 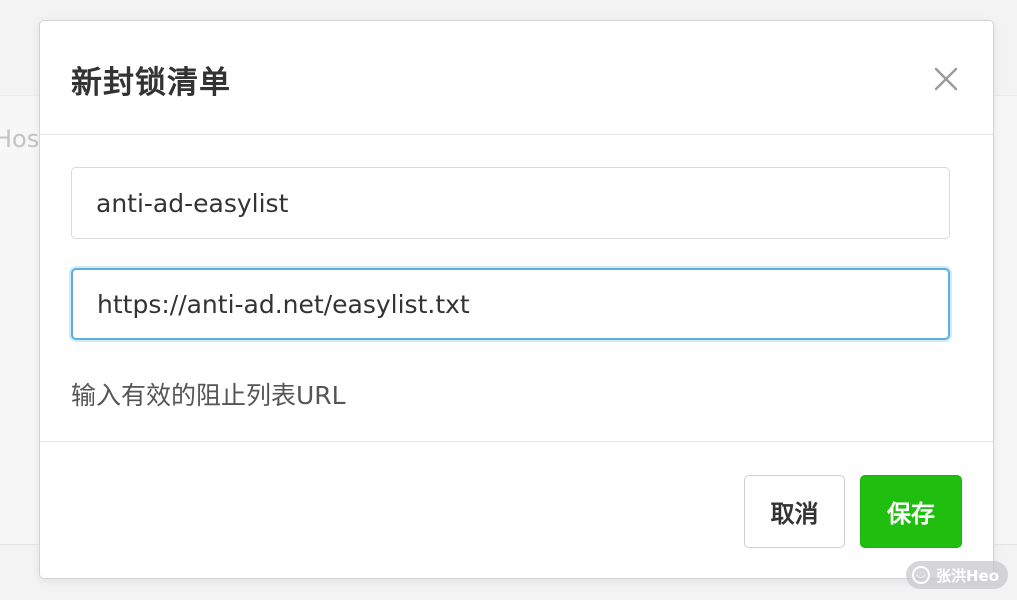 What do you see at coordinates (510, 304) in the screenshot?
I see `blocklist-url-input` at bounding box center [510, 304].